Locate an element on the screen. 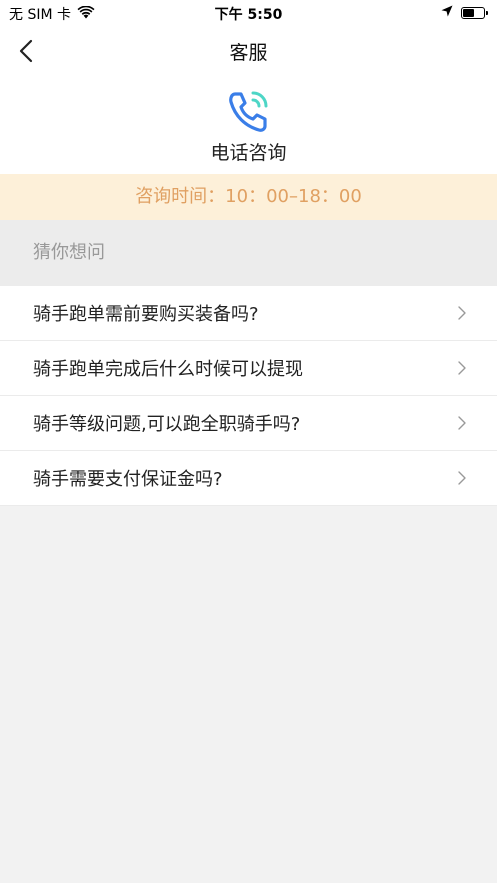  page-title: 客服 is located at coordinates (248, 53).